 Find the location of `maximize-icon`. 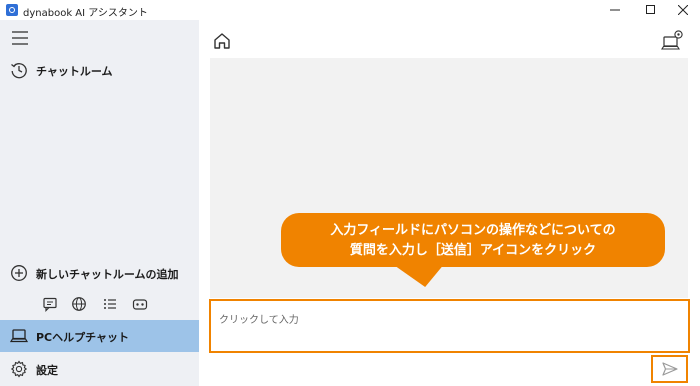

maximize-icon is located at coordinates (650, 9).